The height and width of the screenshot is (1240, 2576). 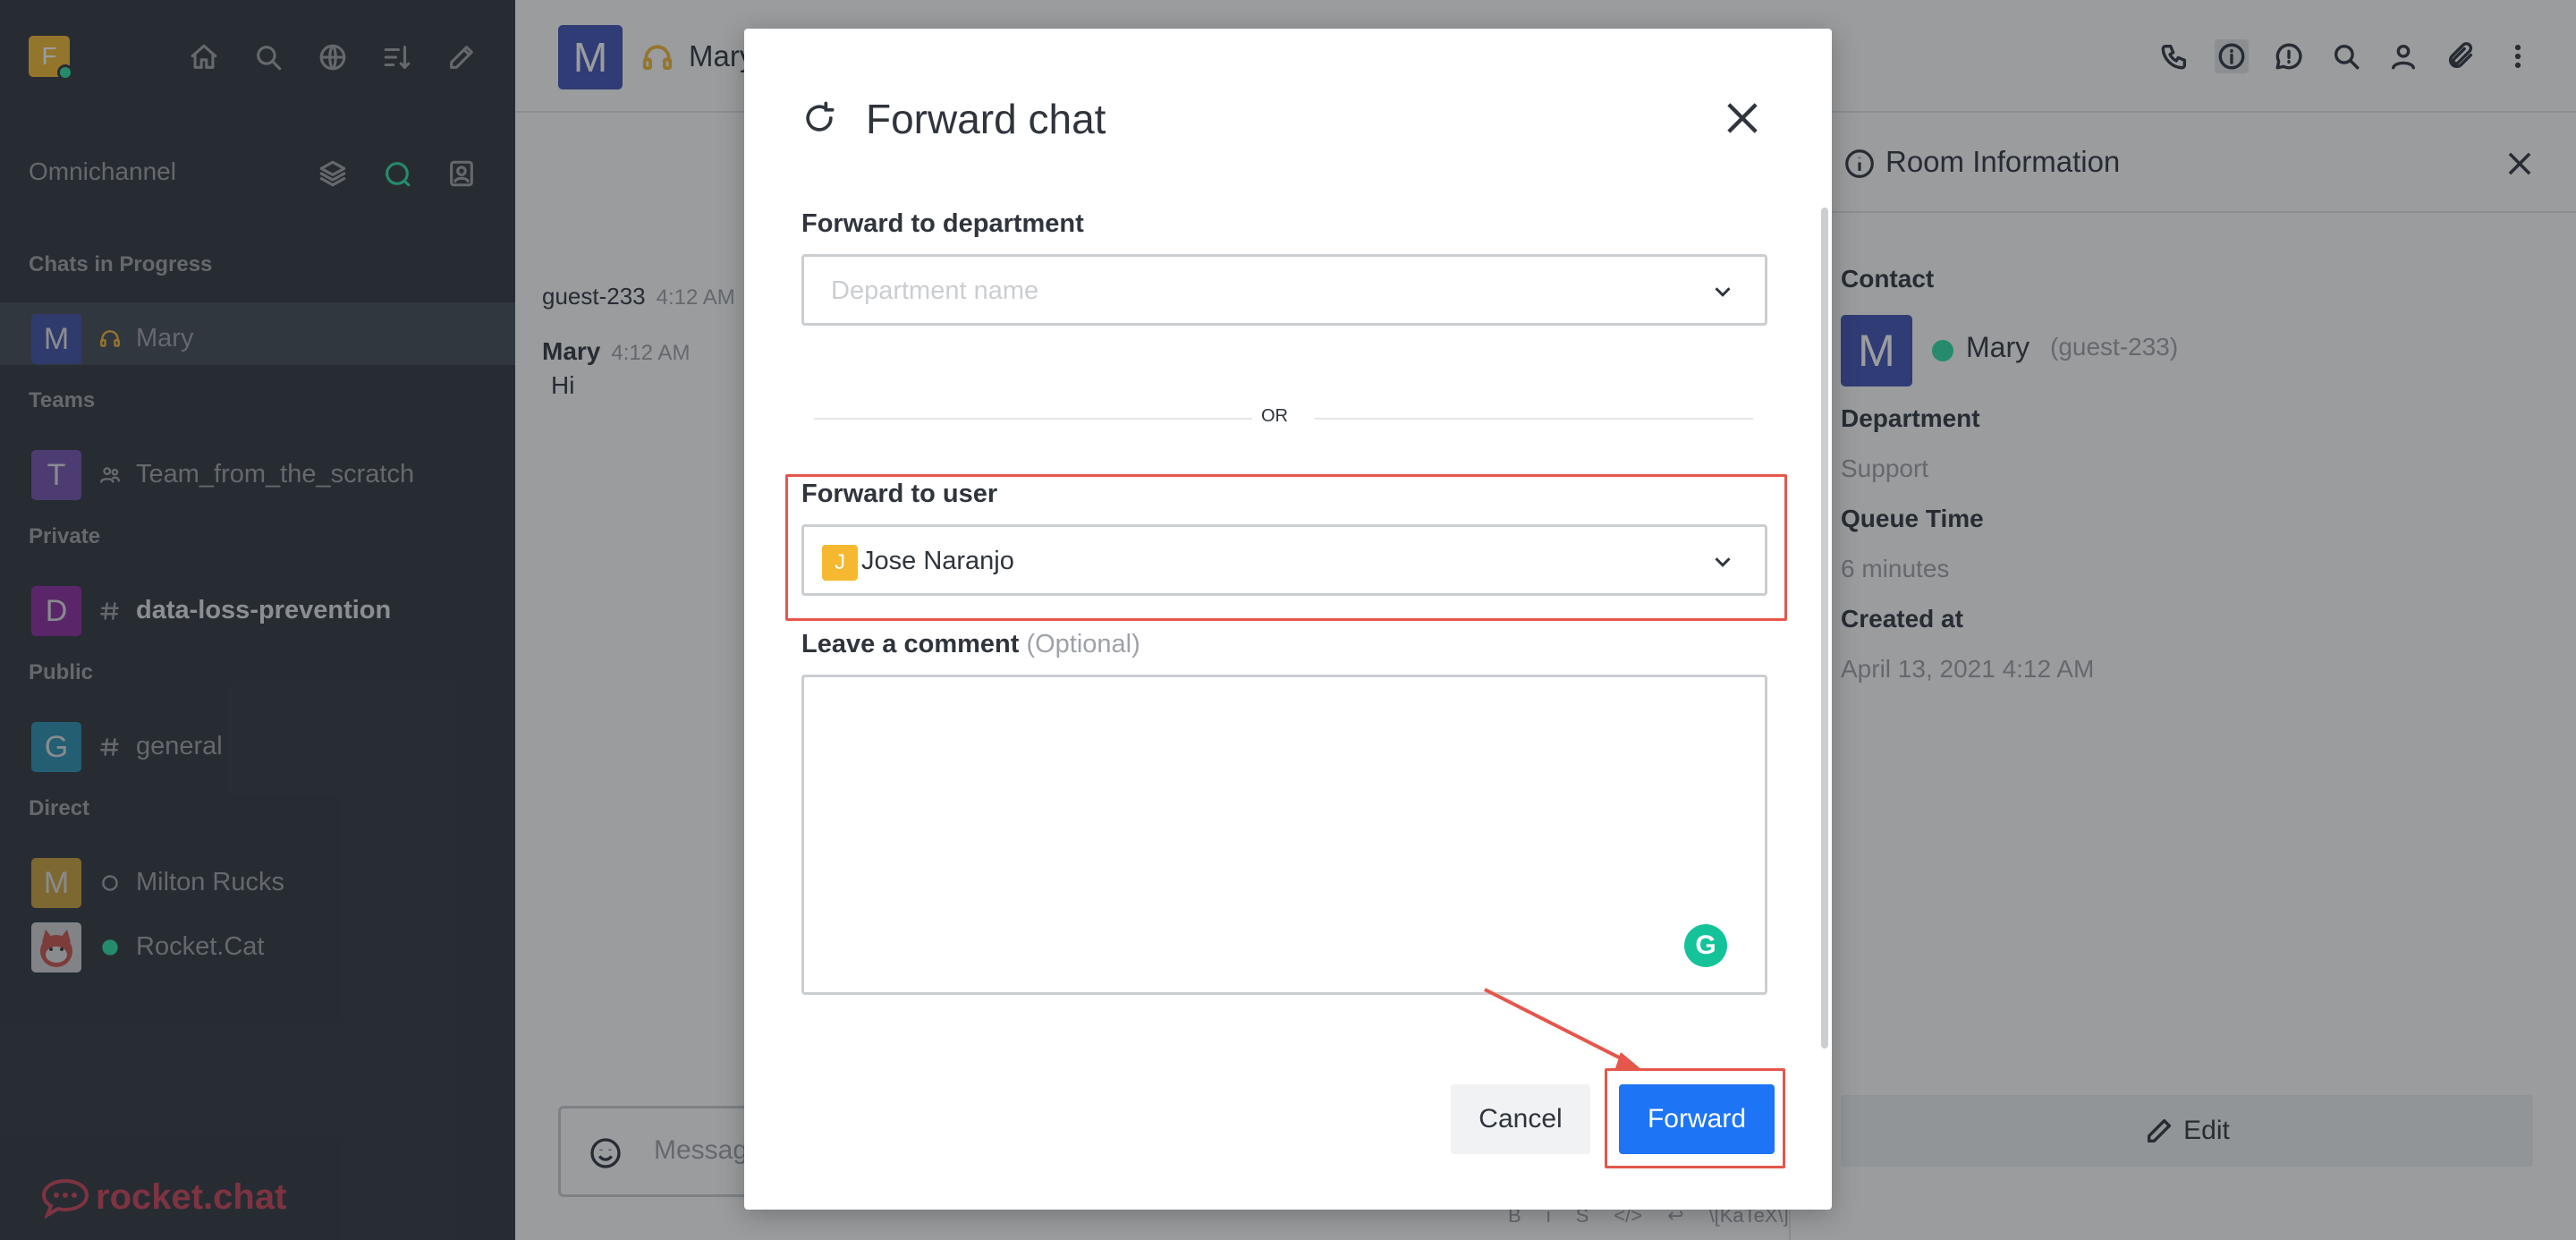 What do you see at coordinates (1705, 946) in the screenshot?
I see `grammarly-icon: G` at bounding box center [1705, 946].